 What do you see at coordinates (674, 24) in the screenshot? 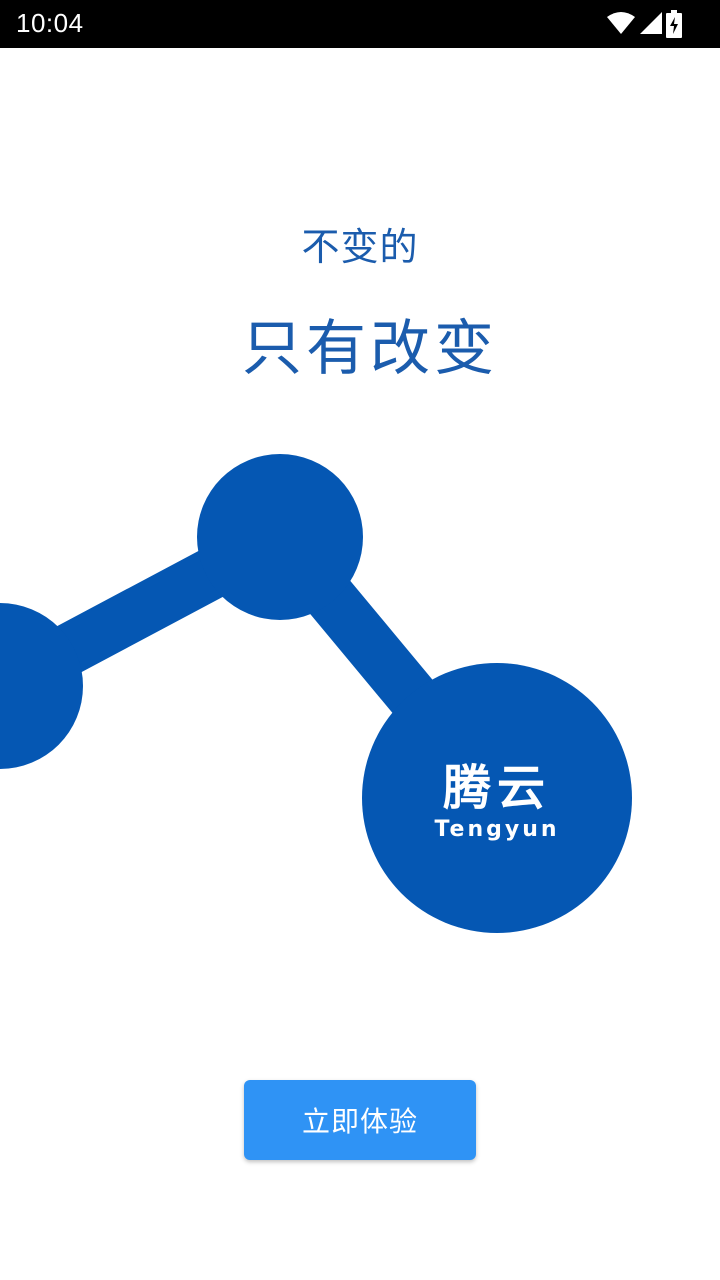
I see `battery-charging-icon` at bounding box center [674, 24].